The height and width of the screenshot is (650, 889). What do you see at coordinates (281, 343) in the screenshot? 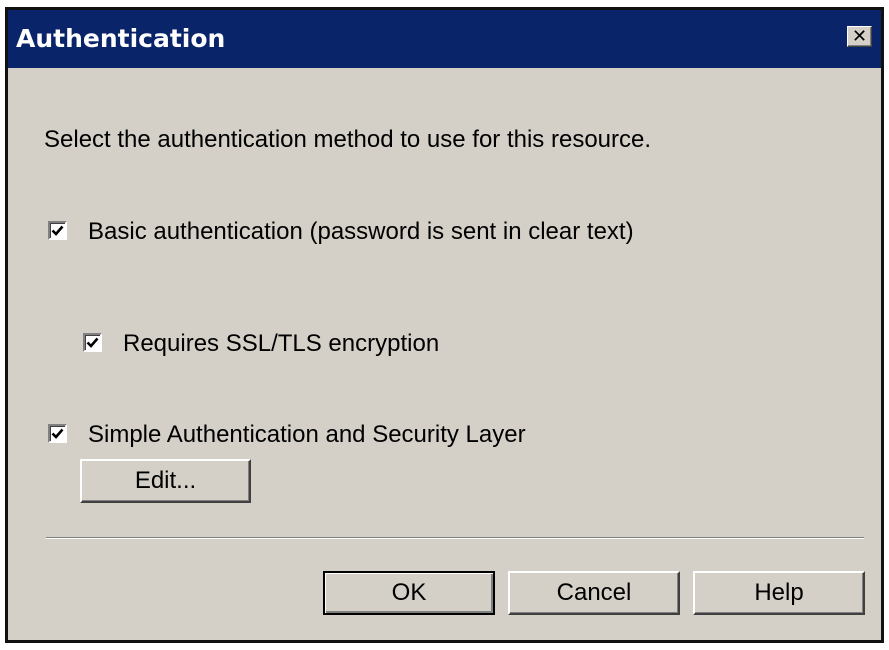
I see `ssl-tls-label: Requires SSL/TLS encryption` at bounding box center [281, 343].